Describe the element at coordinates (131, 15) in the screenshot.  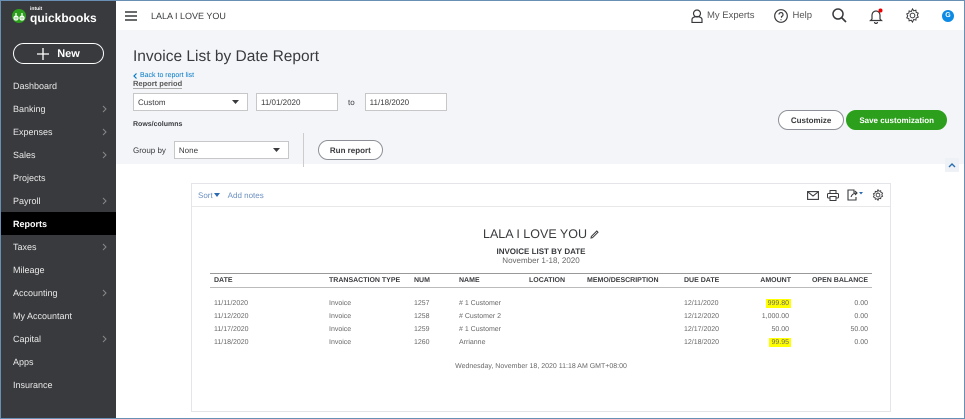
I see `menu-icon` at that location.